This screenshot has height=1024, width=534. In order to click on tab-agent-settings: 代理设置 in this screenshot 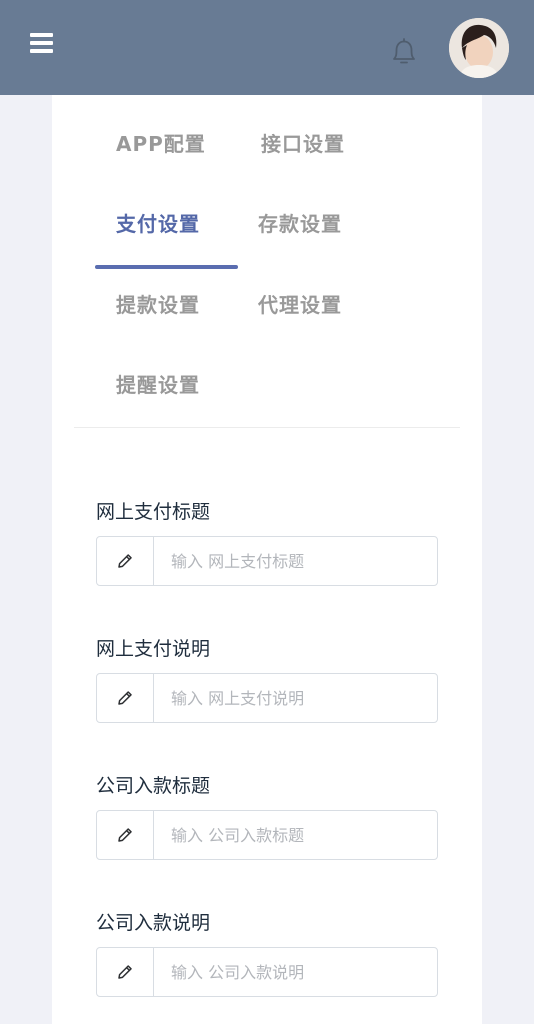, I will do `click(300, 305)`.